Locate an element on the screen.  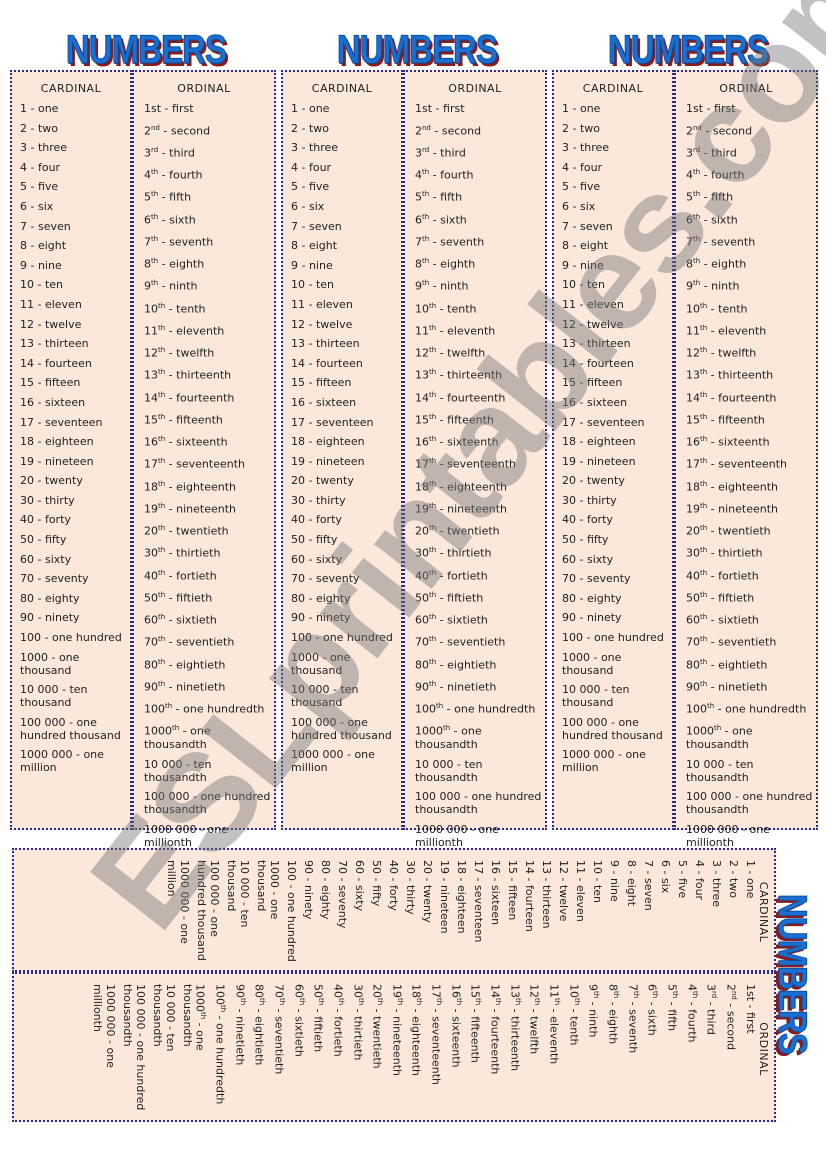
cardinal-item: 1000 000 - one million is located at coordinates (604, 761).